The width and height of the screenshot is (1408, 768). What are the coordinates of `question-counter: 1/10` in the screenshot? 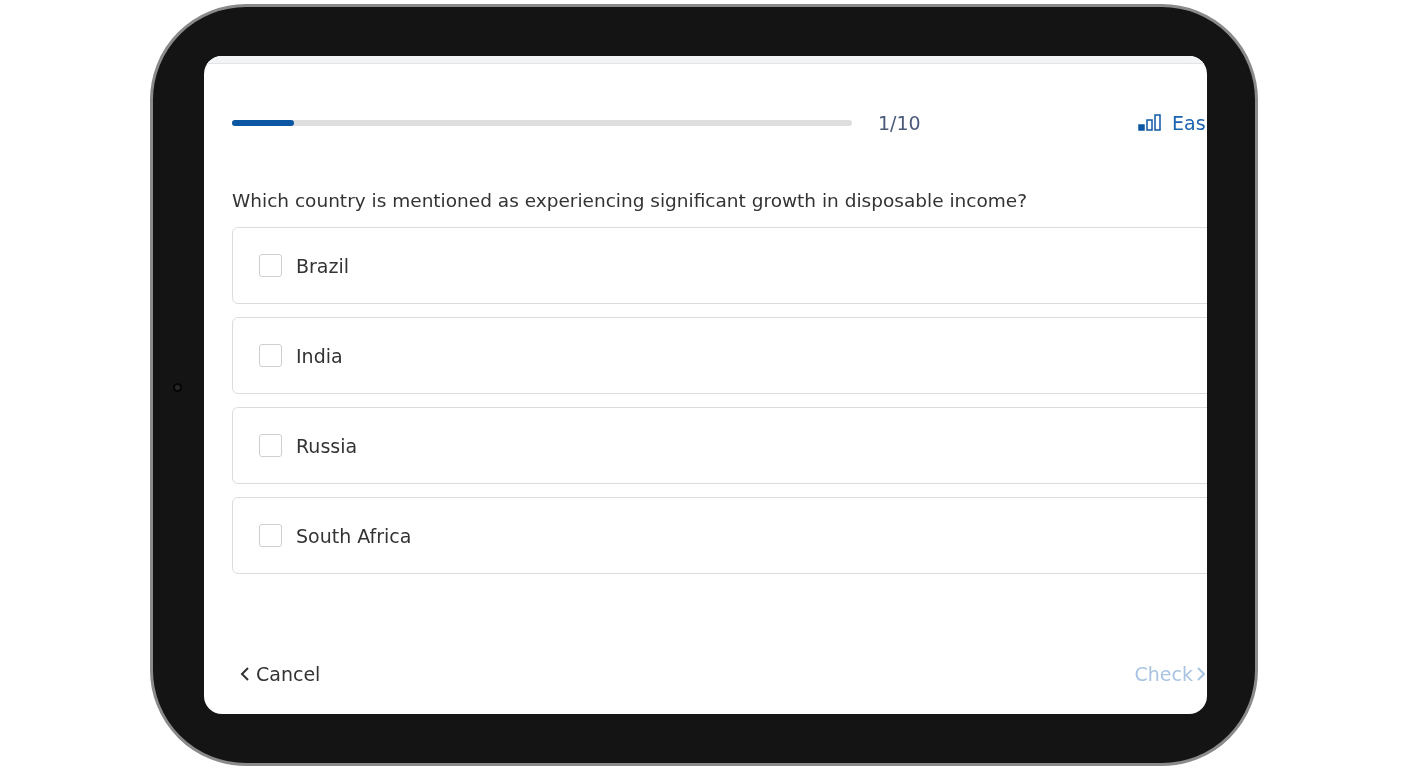 It's located at (900, 123).